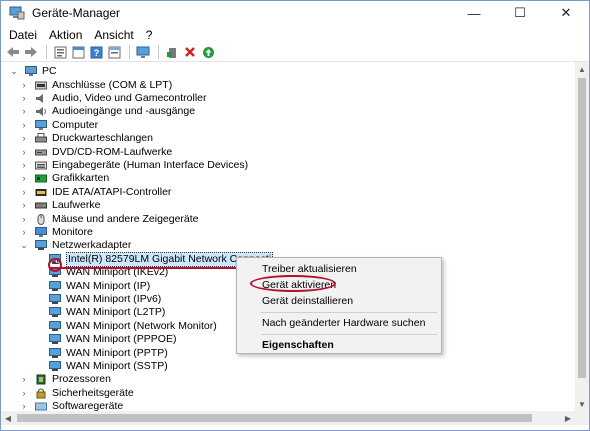  Describe the element at coordinates (8, 418) in the screenshot. I see `scroll-left-icon: ◀` at that location.